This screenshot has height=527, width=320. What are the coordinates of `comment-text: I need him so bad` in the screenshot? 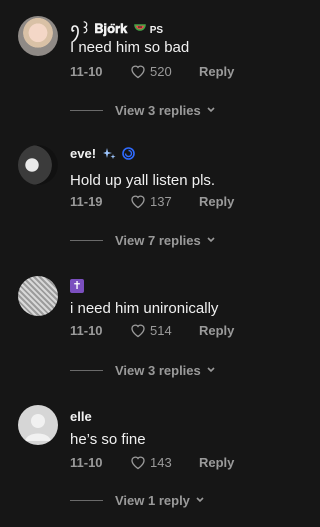 It's located at (130, 47).